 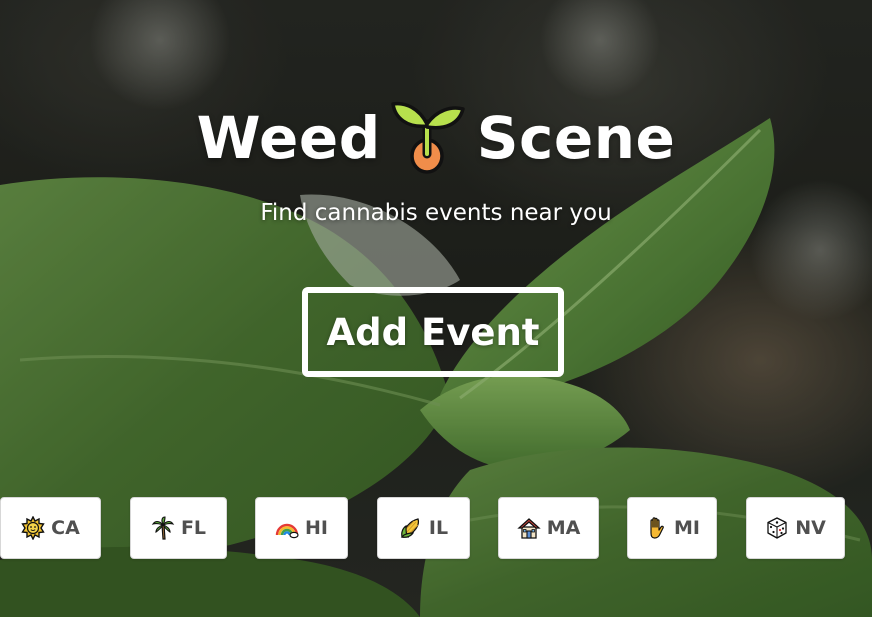 What do you see at coordinates (411, 528) in the screenshot?
I see `corn-icon` at bounding box center [411, 528].